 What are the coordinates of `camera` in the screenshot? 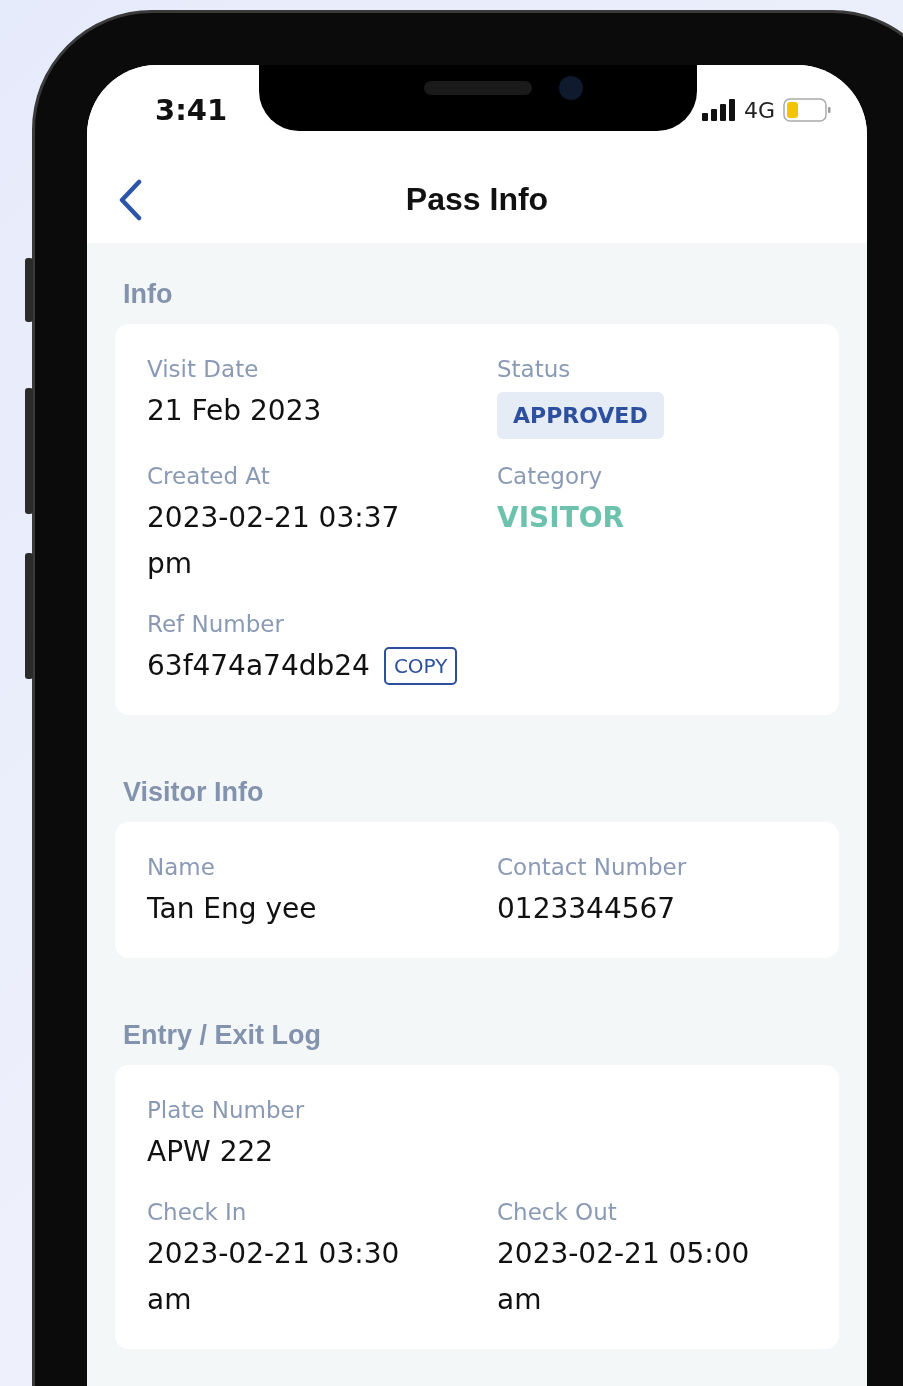 It's located at (571, 88).